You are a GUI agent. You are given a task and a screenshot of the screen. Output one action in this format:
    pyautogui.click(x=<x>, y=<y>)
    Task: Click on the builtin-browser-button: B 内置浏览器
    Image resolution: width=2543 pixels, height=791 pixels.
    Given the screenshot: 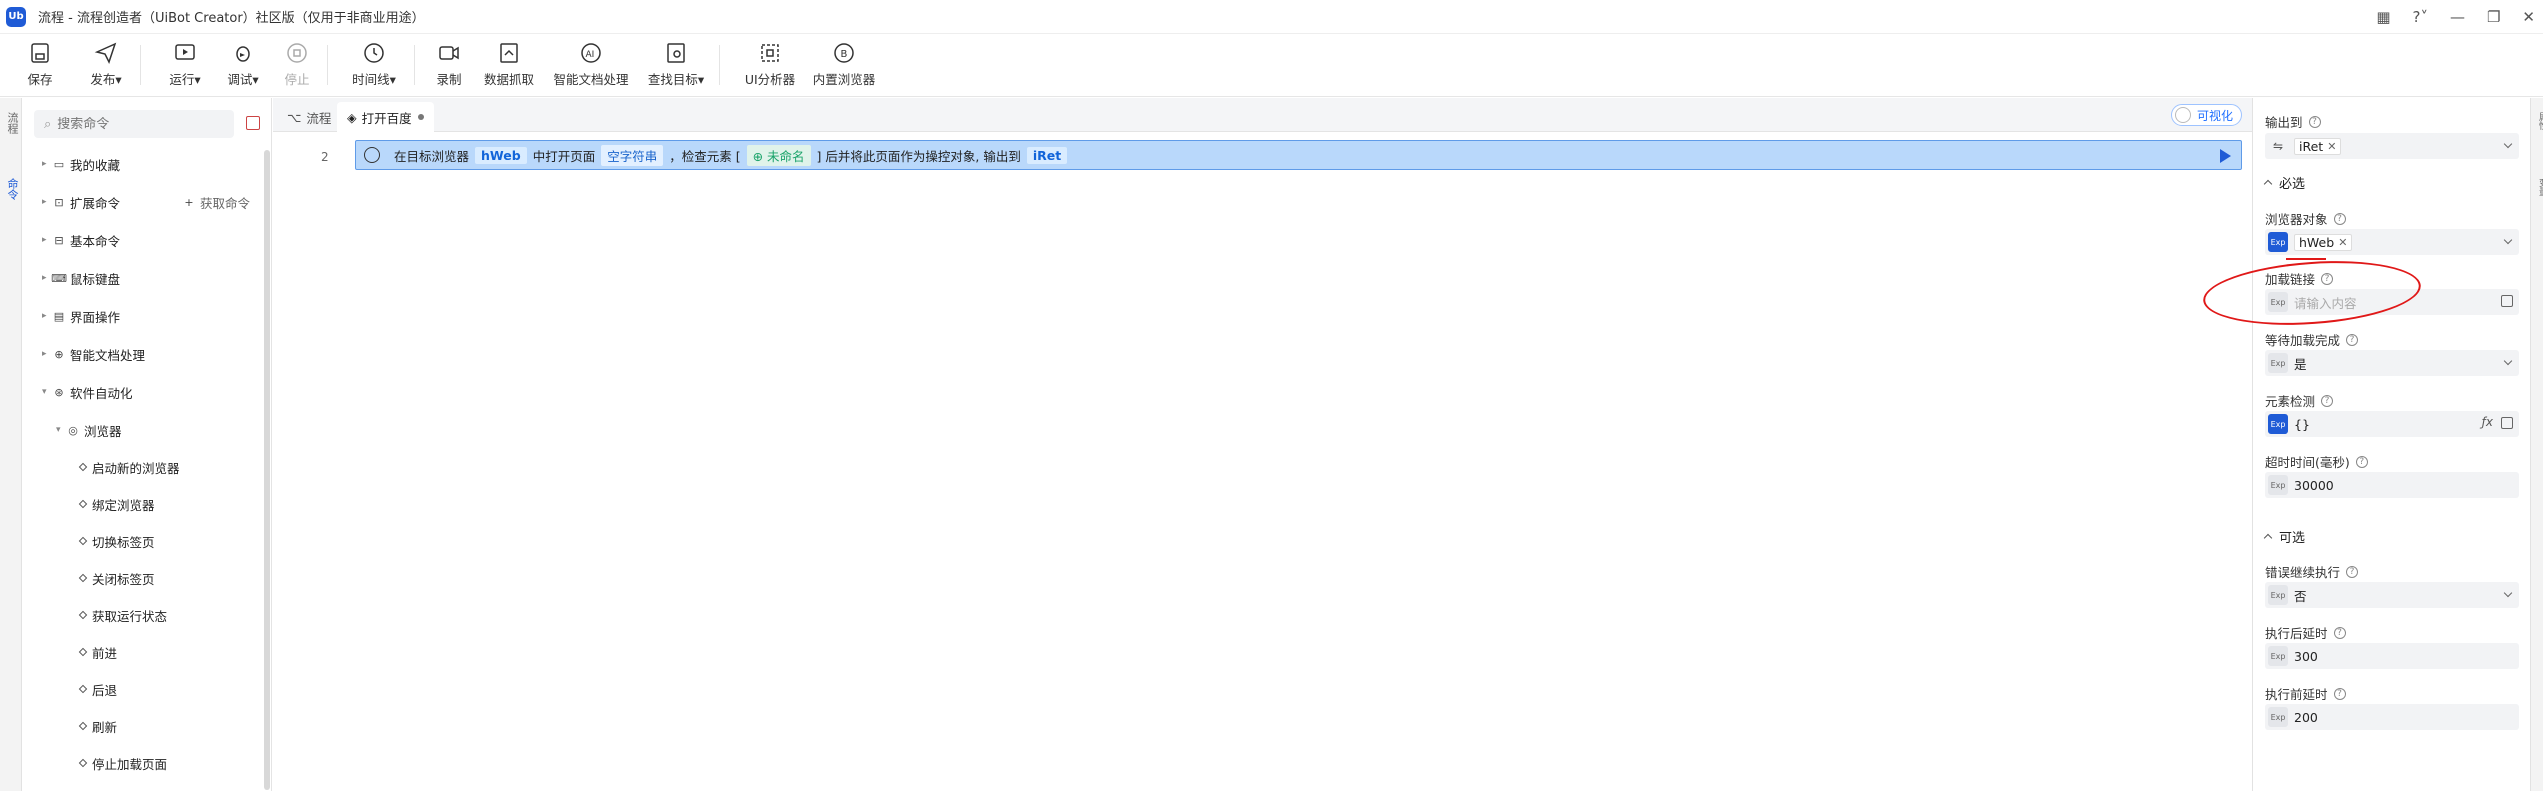 What is the action you would take?
    pyautogui.click(x=844, y=66)
    